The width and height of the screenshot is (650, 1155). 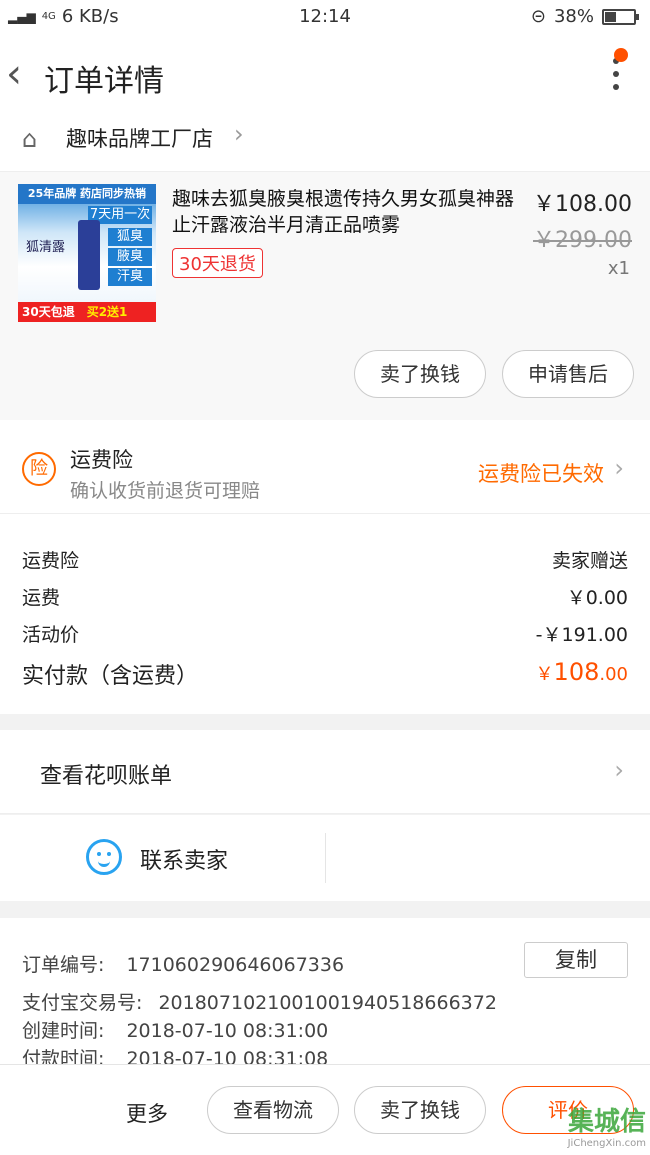 What do you see at coordinates (139, 139) in the screenshot?
I see `shop-name: 趣味品牌工厂店` at bounding box center [139, 139].